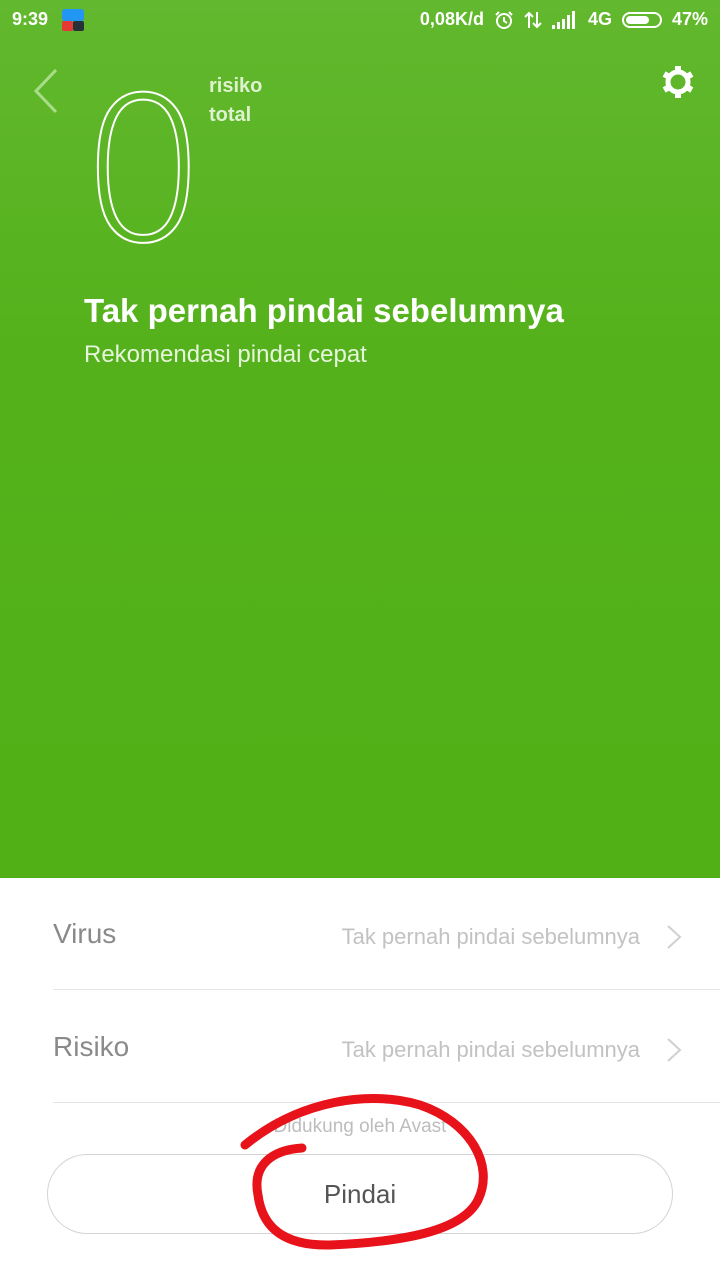 This screenshot has width=720, height=1280. I want to click on powered-by-text: Didukung oleh Avast, so click(360, 1126).